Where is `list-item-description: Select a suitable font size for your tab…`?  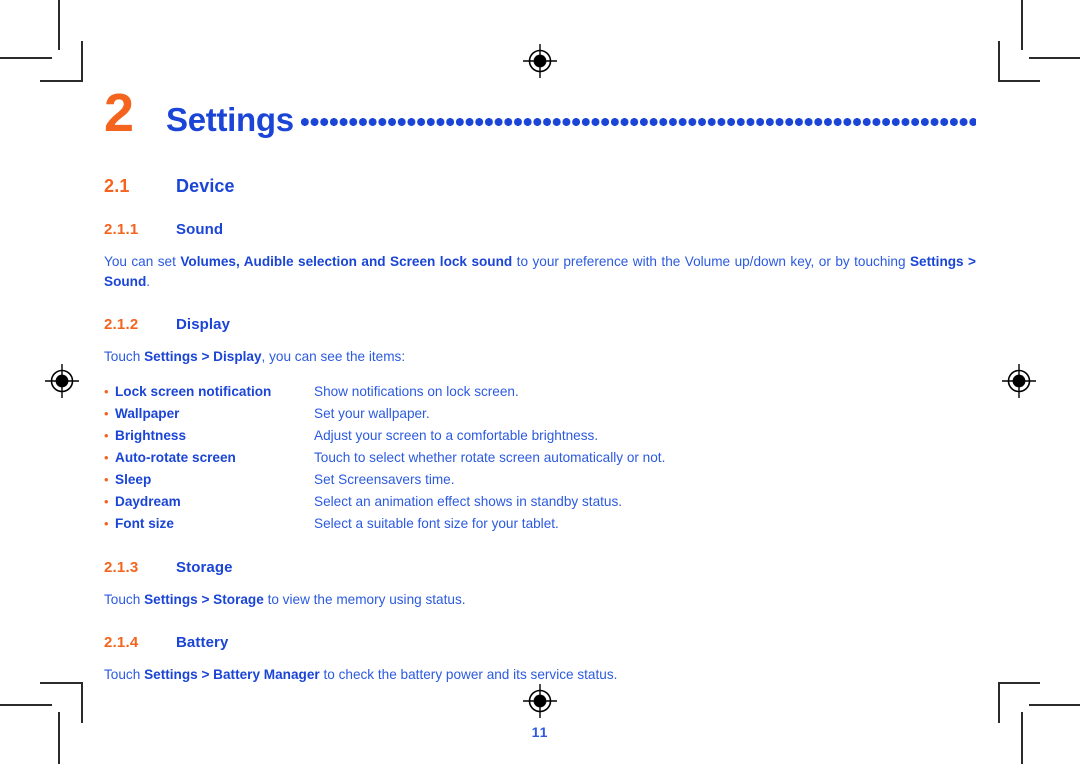 list-item-description: Select a suitable font size for your tab… is located at coordinates (436, 523).